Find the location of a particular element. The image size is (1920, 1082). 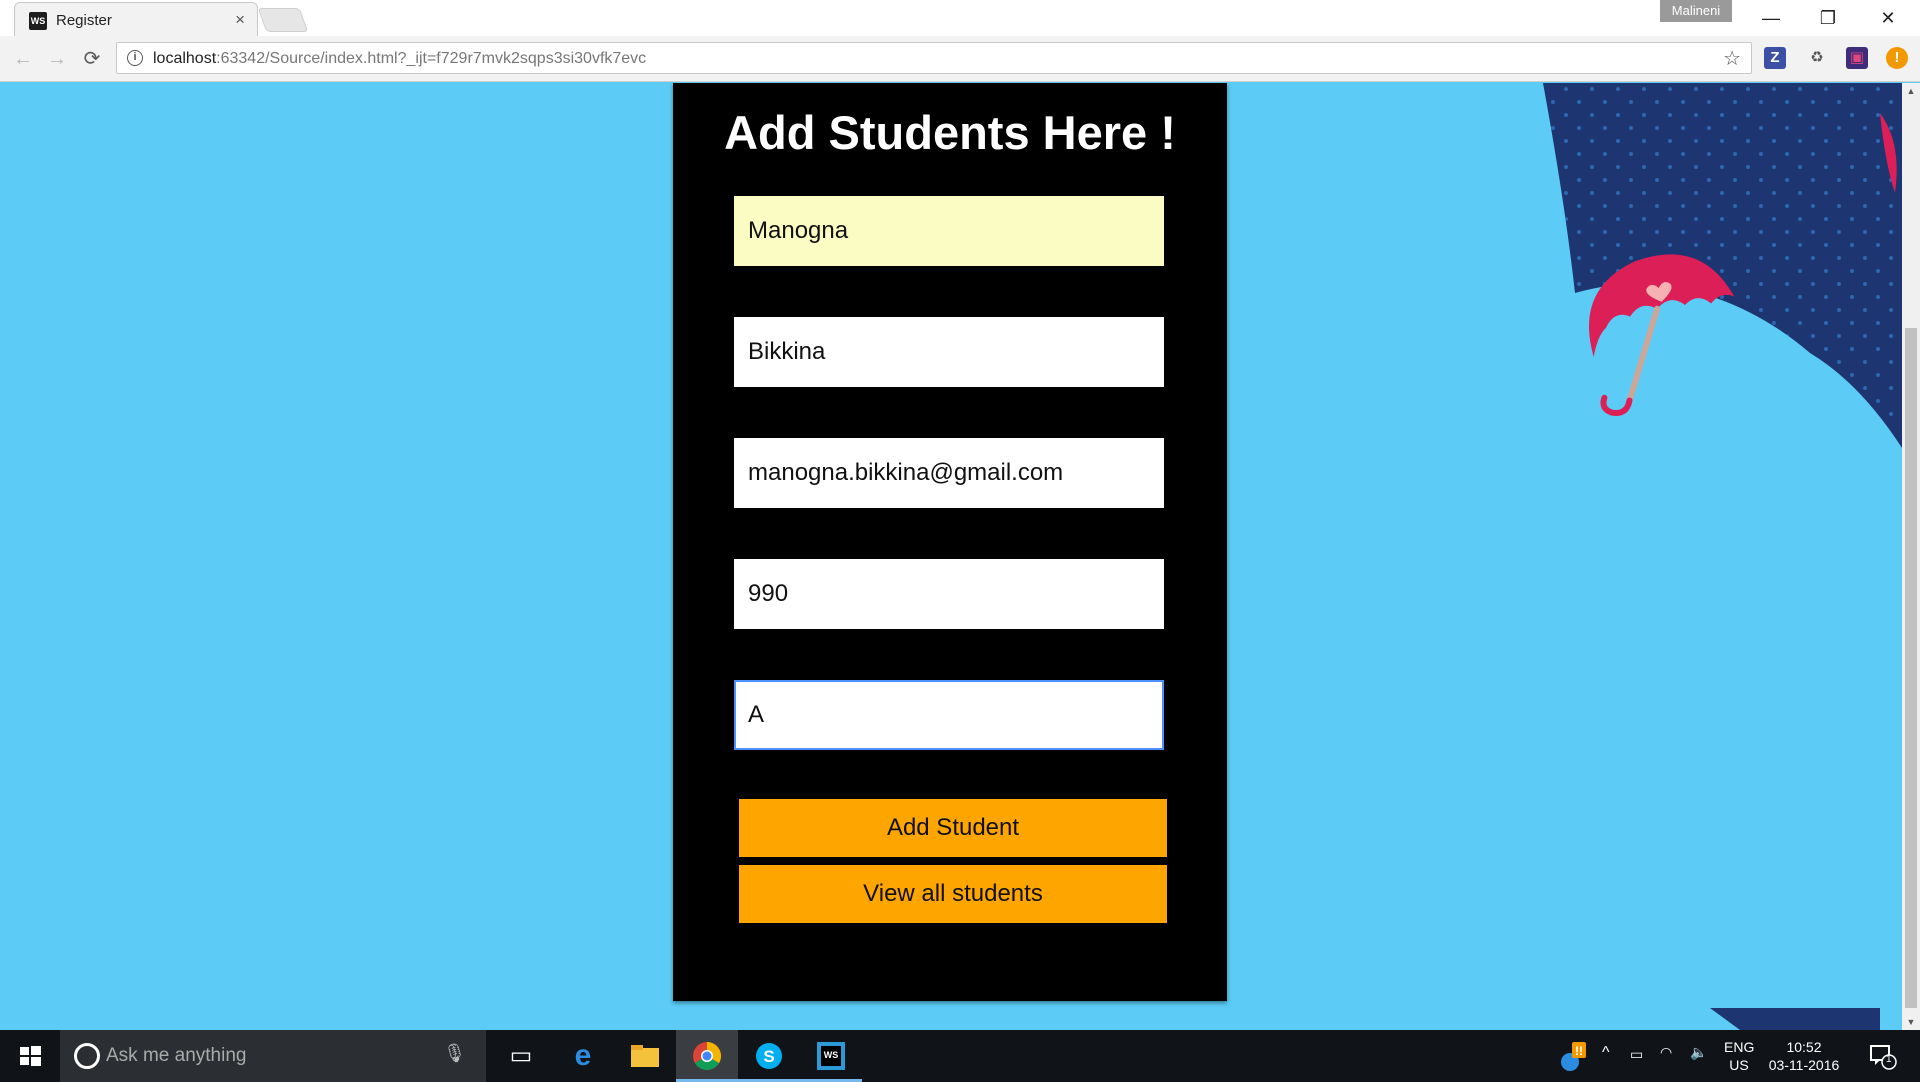

language-label: ENG is located at coordinates (1739, 1047).